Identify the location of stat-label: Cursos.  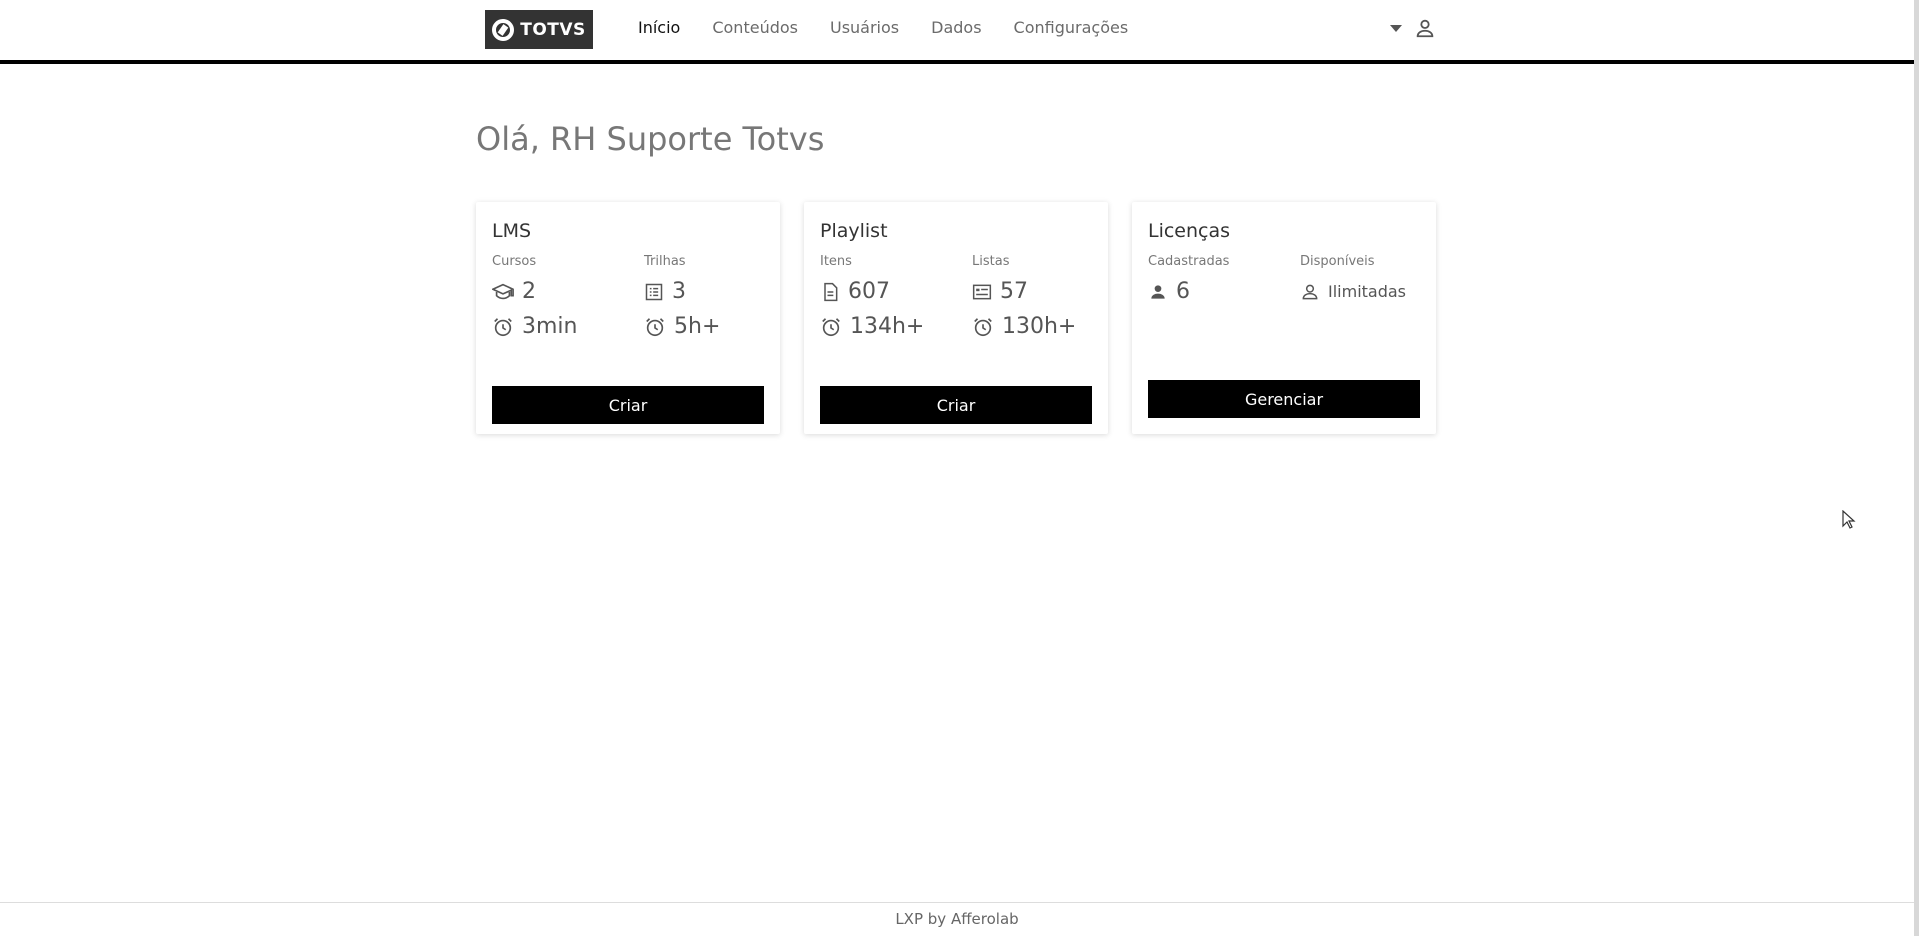
(514, 261).